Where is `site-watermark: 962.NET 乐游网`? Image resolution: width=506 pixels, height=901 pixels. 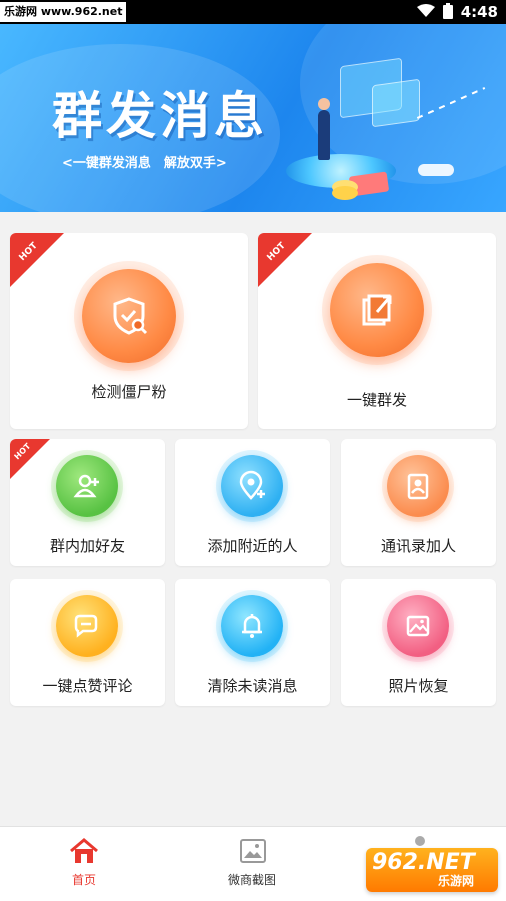 site-watermark: 962.NET 乐游网 is located at coordinates (432, 870).